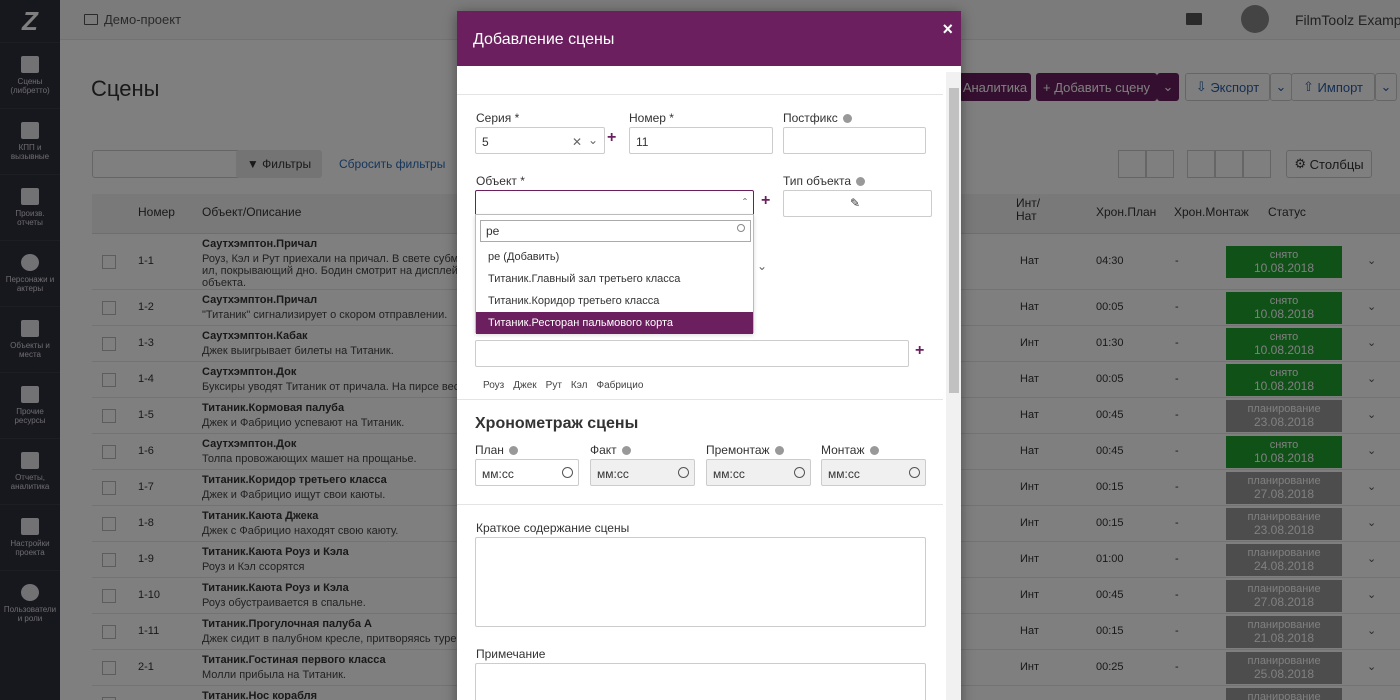  What do you see at coordinates (554, 385) in the screenshot?
I see `character-chip: Рут` at bounding box center [554, 385].